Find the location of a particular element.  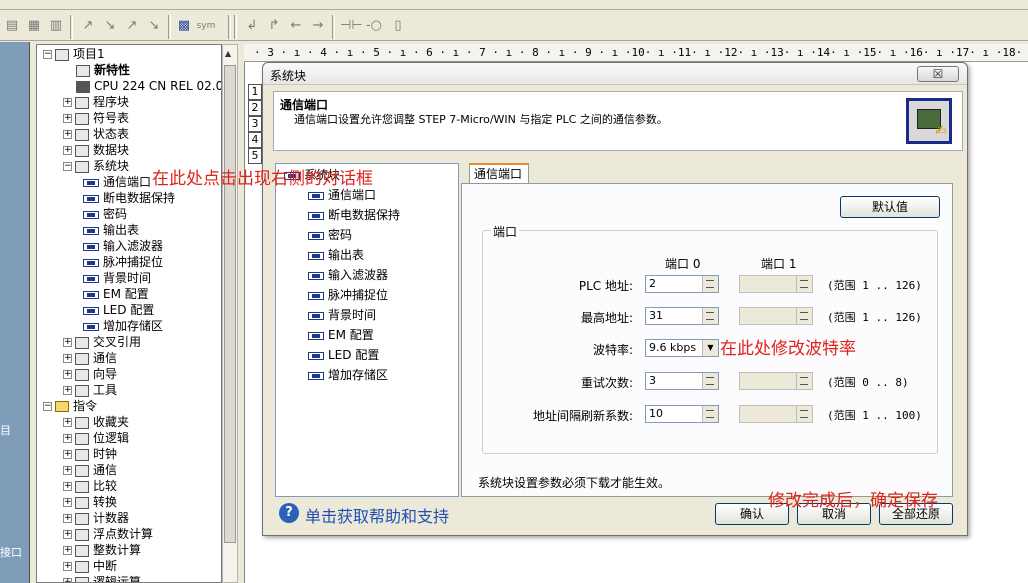

toolbar-icon-6: ↗ is located at coordinates (132, 26).